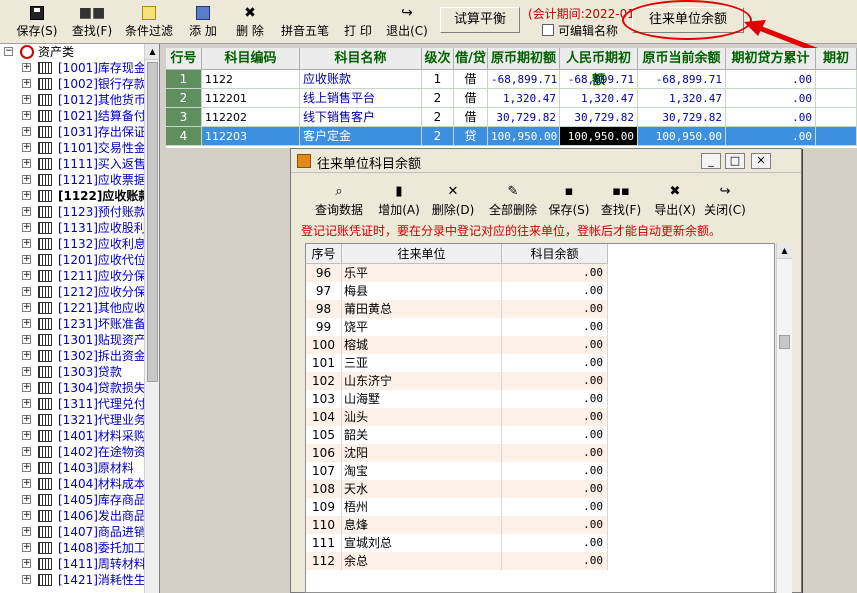 This screenshot has width=857, height=593. I want to click on column-header: 期初, so click(836, 59).